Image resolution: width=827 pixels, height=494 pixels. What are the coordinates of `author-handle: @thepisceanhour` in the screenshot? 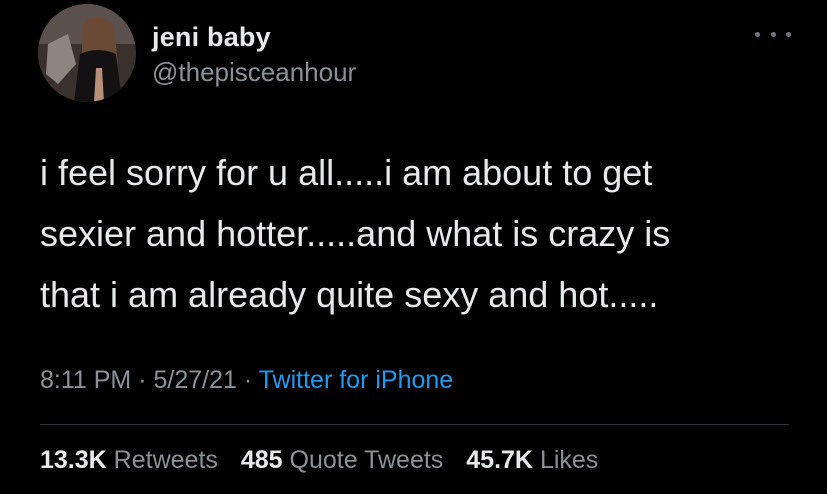 It's located at (254, 72).